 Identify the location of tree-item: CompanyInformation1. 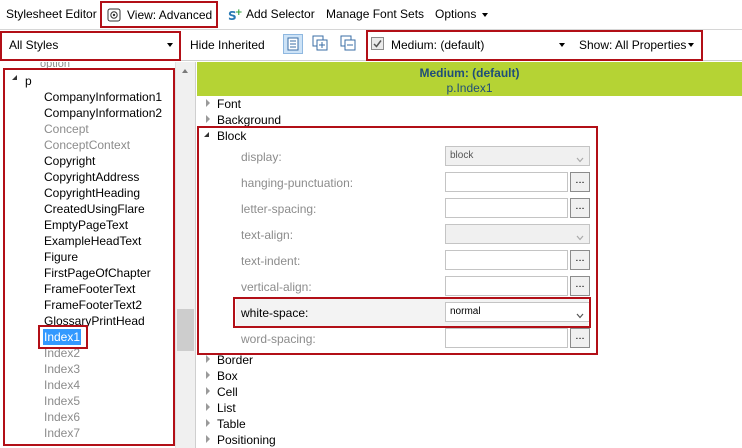
(103, 97).